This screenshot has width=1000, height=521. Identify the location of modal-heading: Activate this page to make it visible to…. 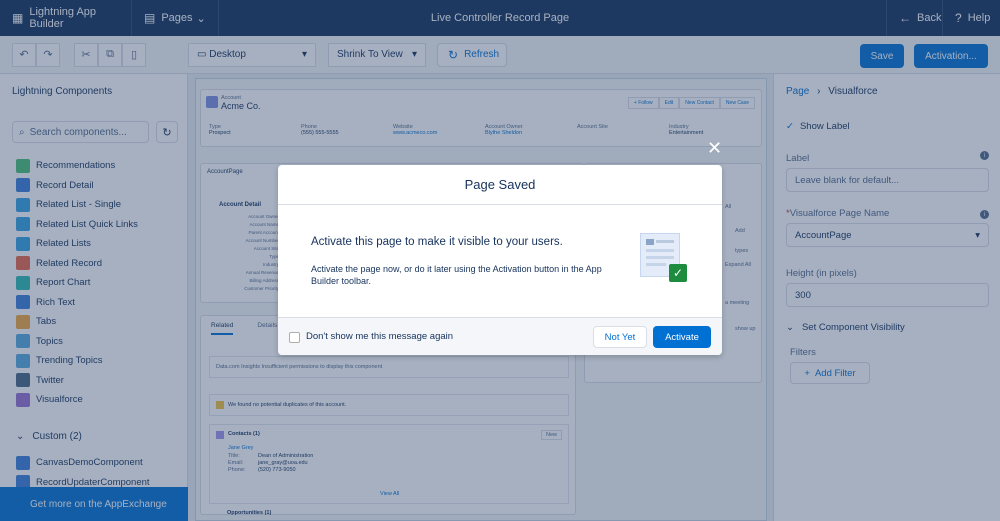
(437, 242).